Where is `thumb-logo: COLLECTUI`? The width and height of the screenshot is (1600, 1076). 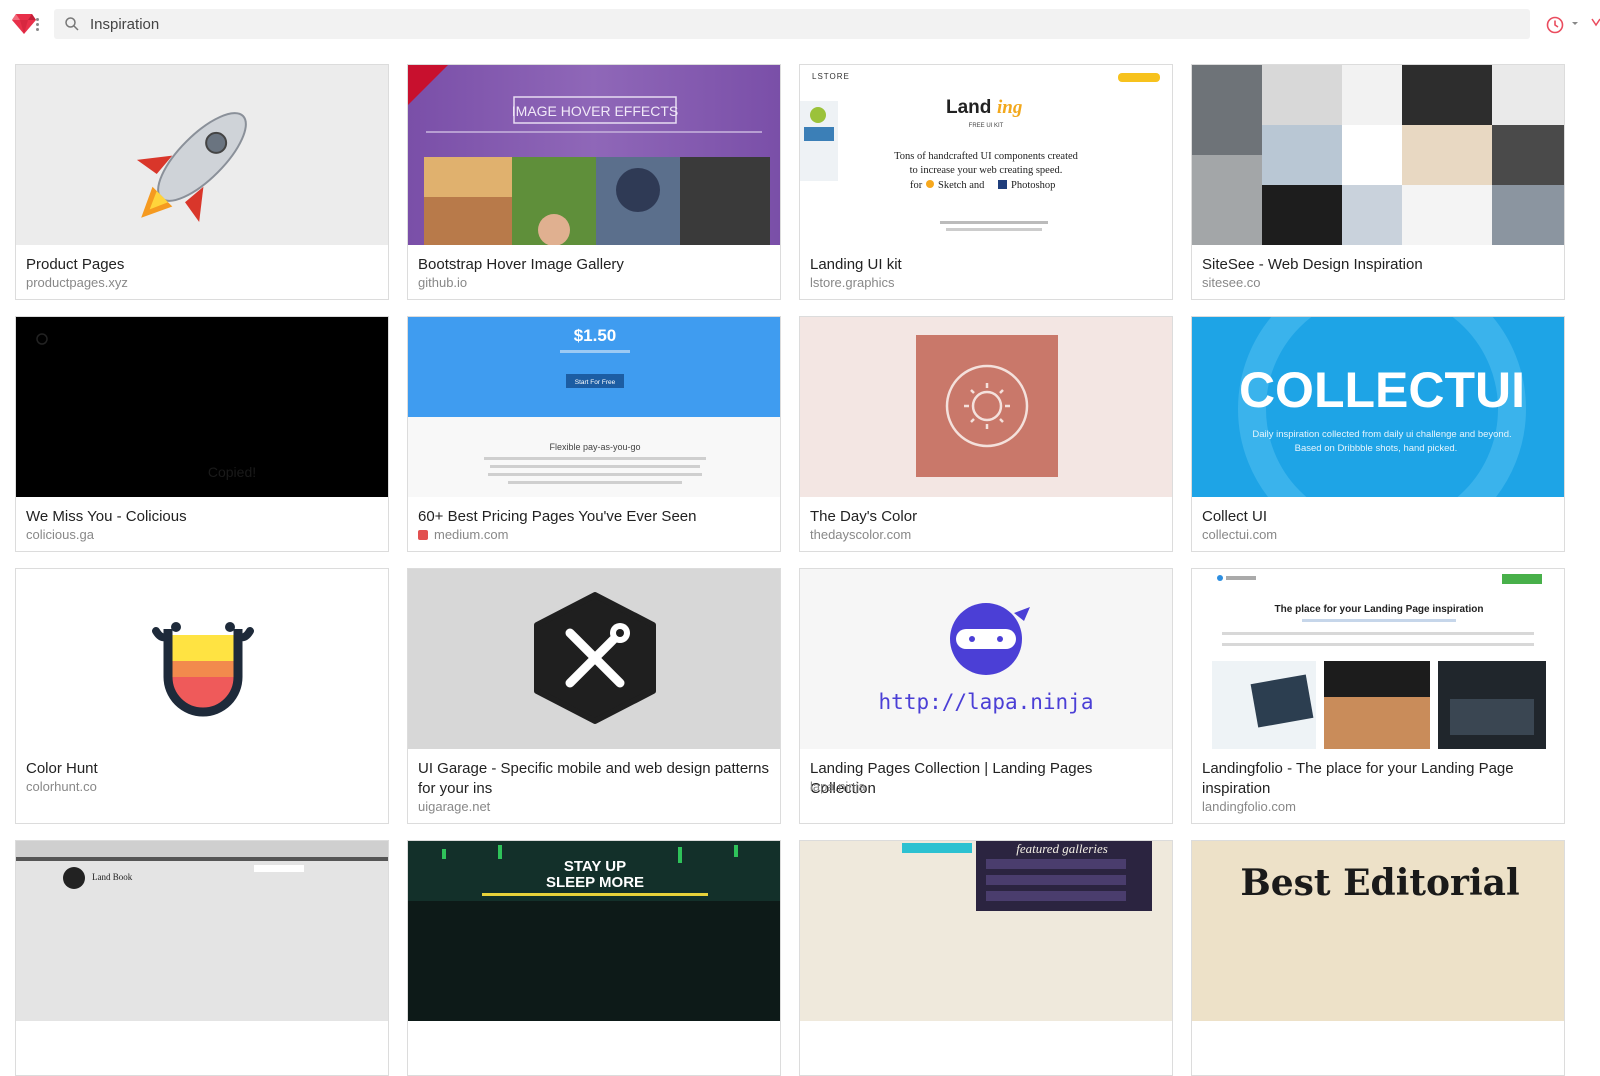 thumb-logo: COLLECTUI is located at coordinates (1382, 390).